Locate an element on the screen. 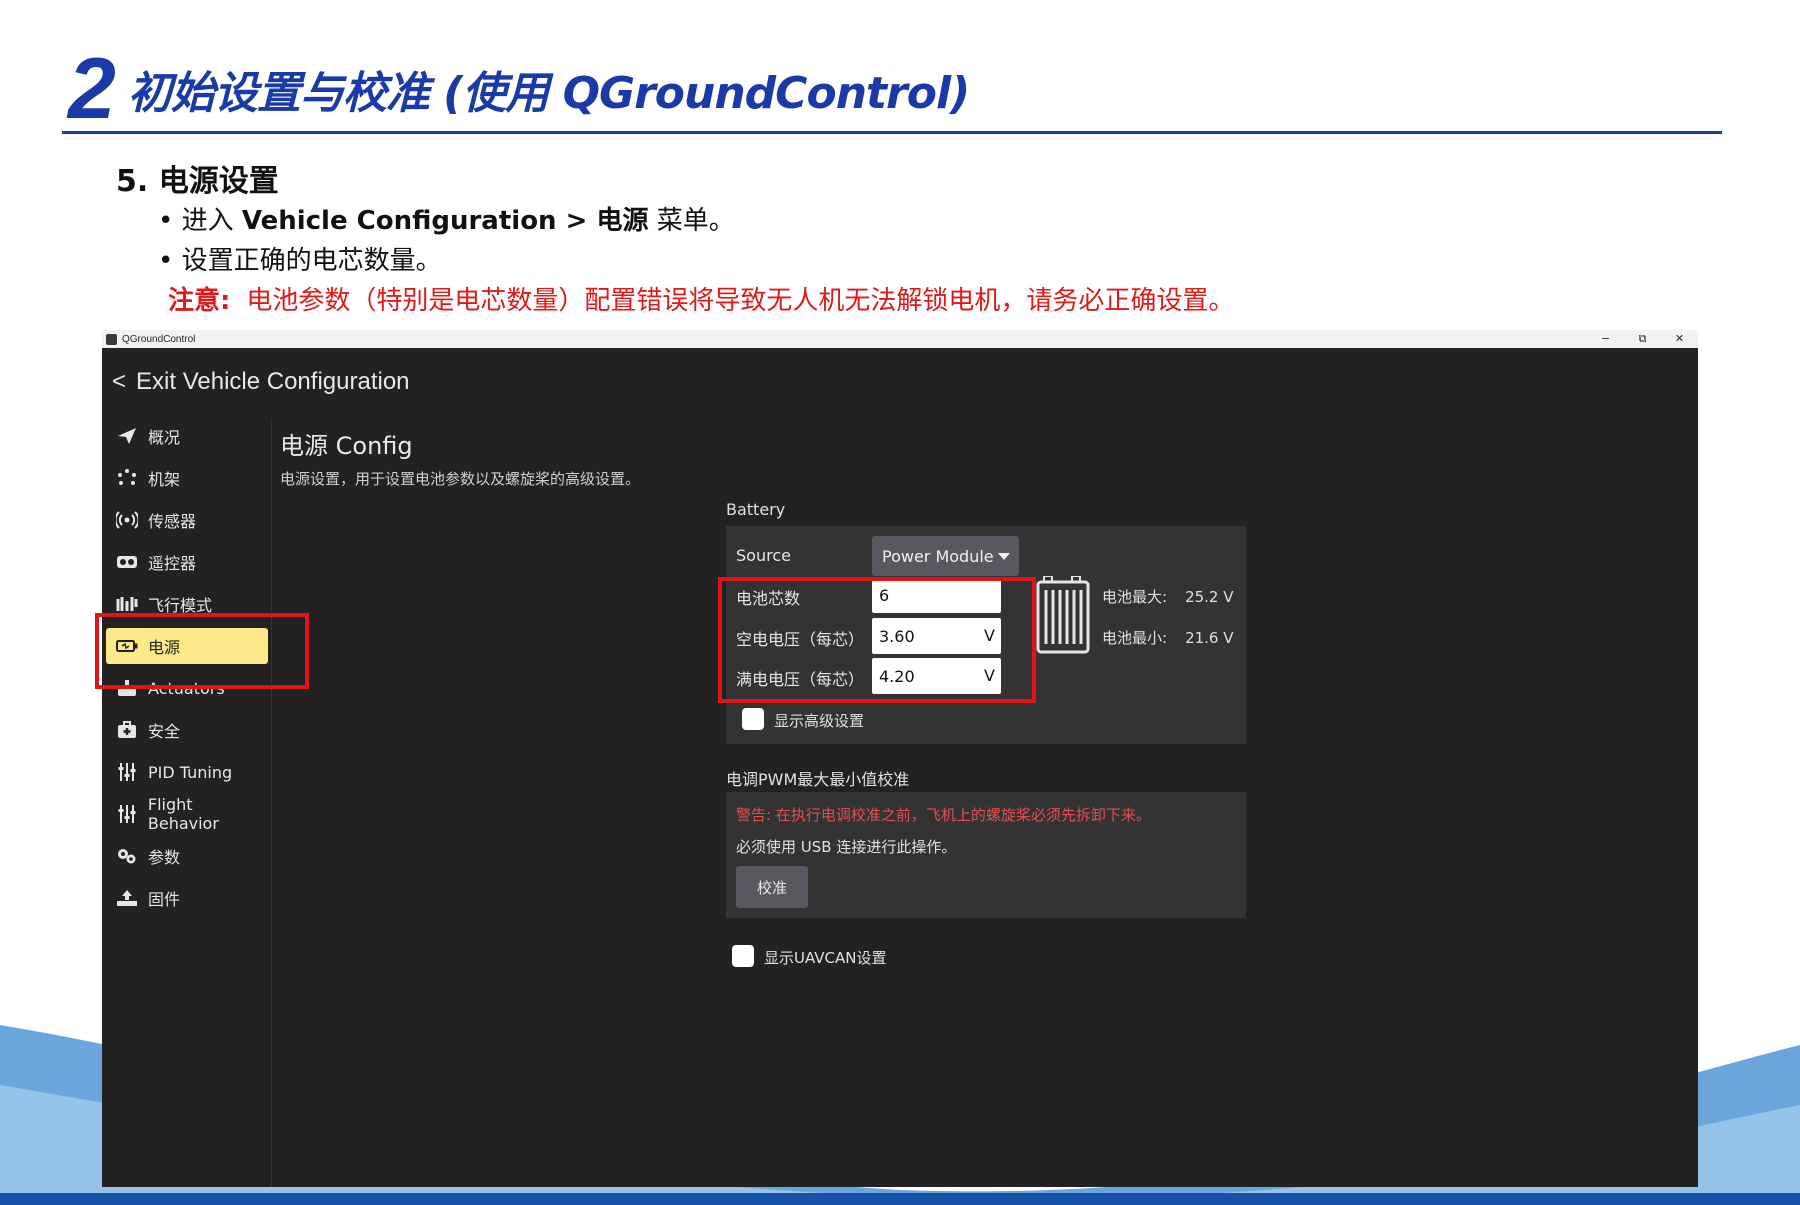  sidebar-item-label: Flight Behavior is located at coordinates (183, 814).